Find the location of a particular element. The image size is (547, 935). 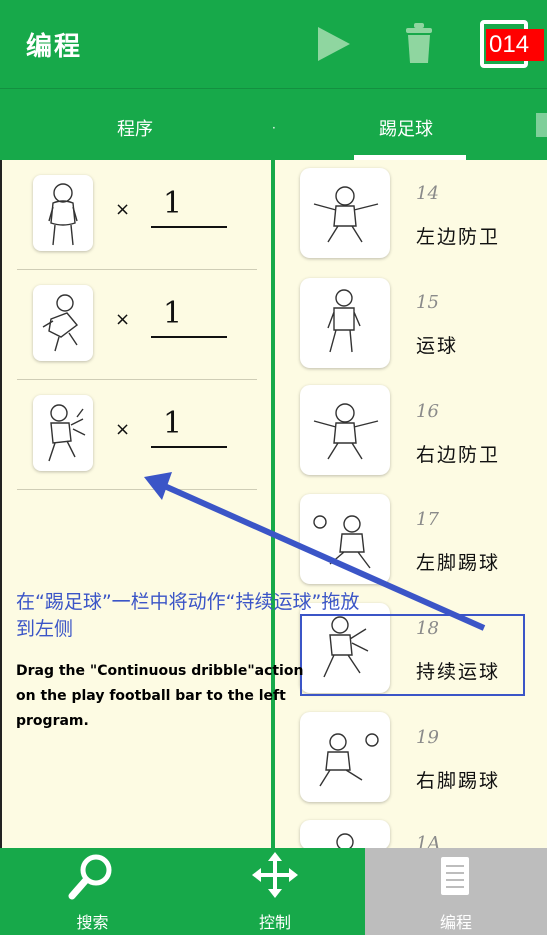

nav-search: 搜索 is located at coordinates (92, 891).